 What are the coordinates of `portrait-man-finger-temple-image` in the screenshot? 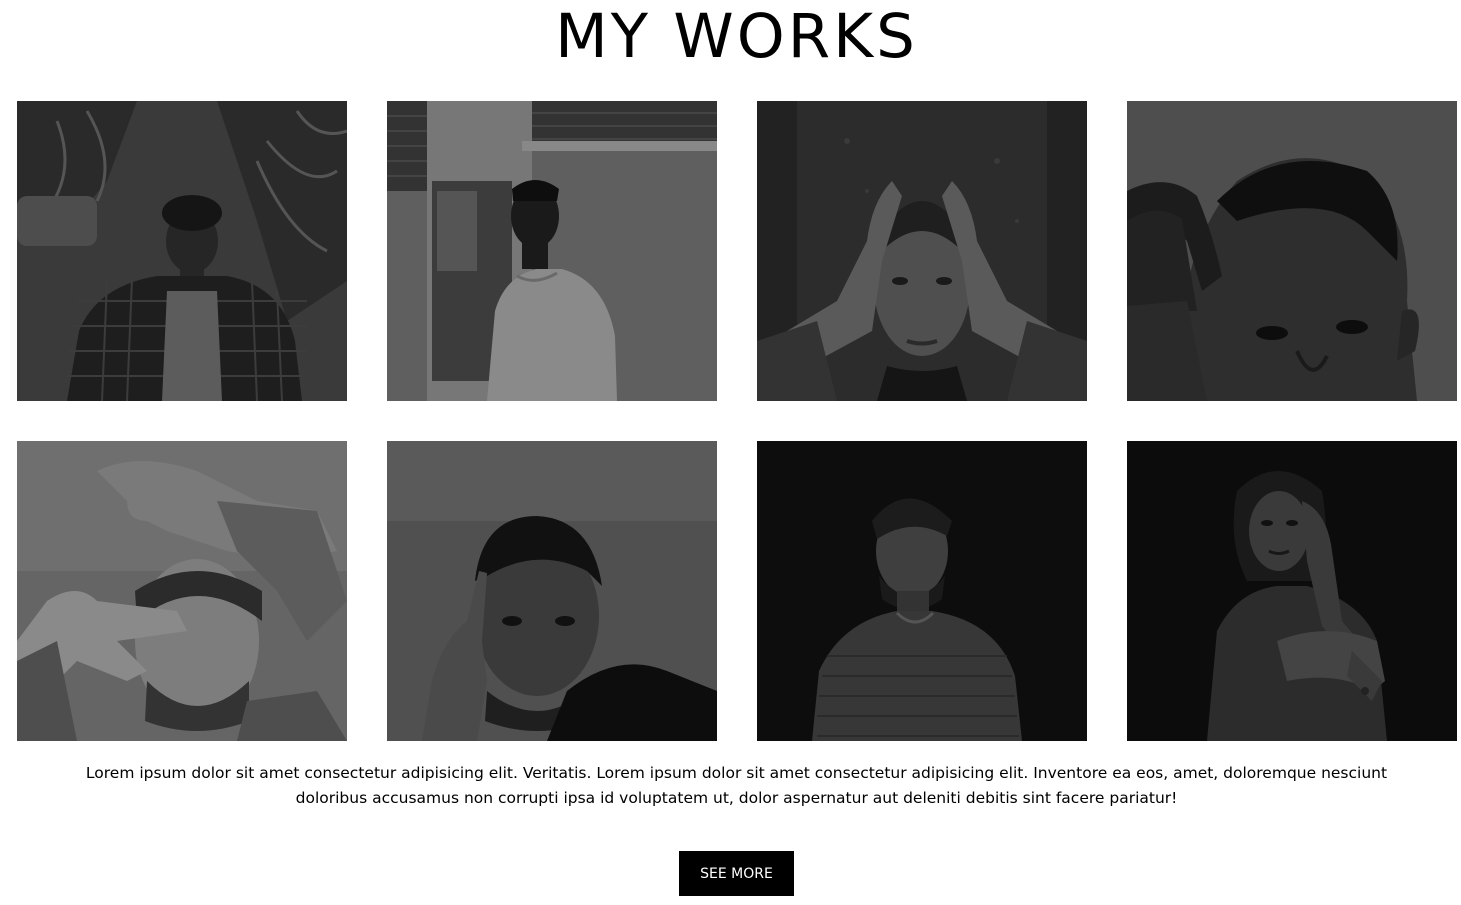 It's located at (552, 591).